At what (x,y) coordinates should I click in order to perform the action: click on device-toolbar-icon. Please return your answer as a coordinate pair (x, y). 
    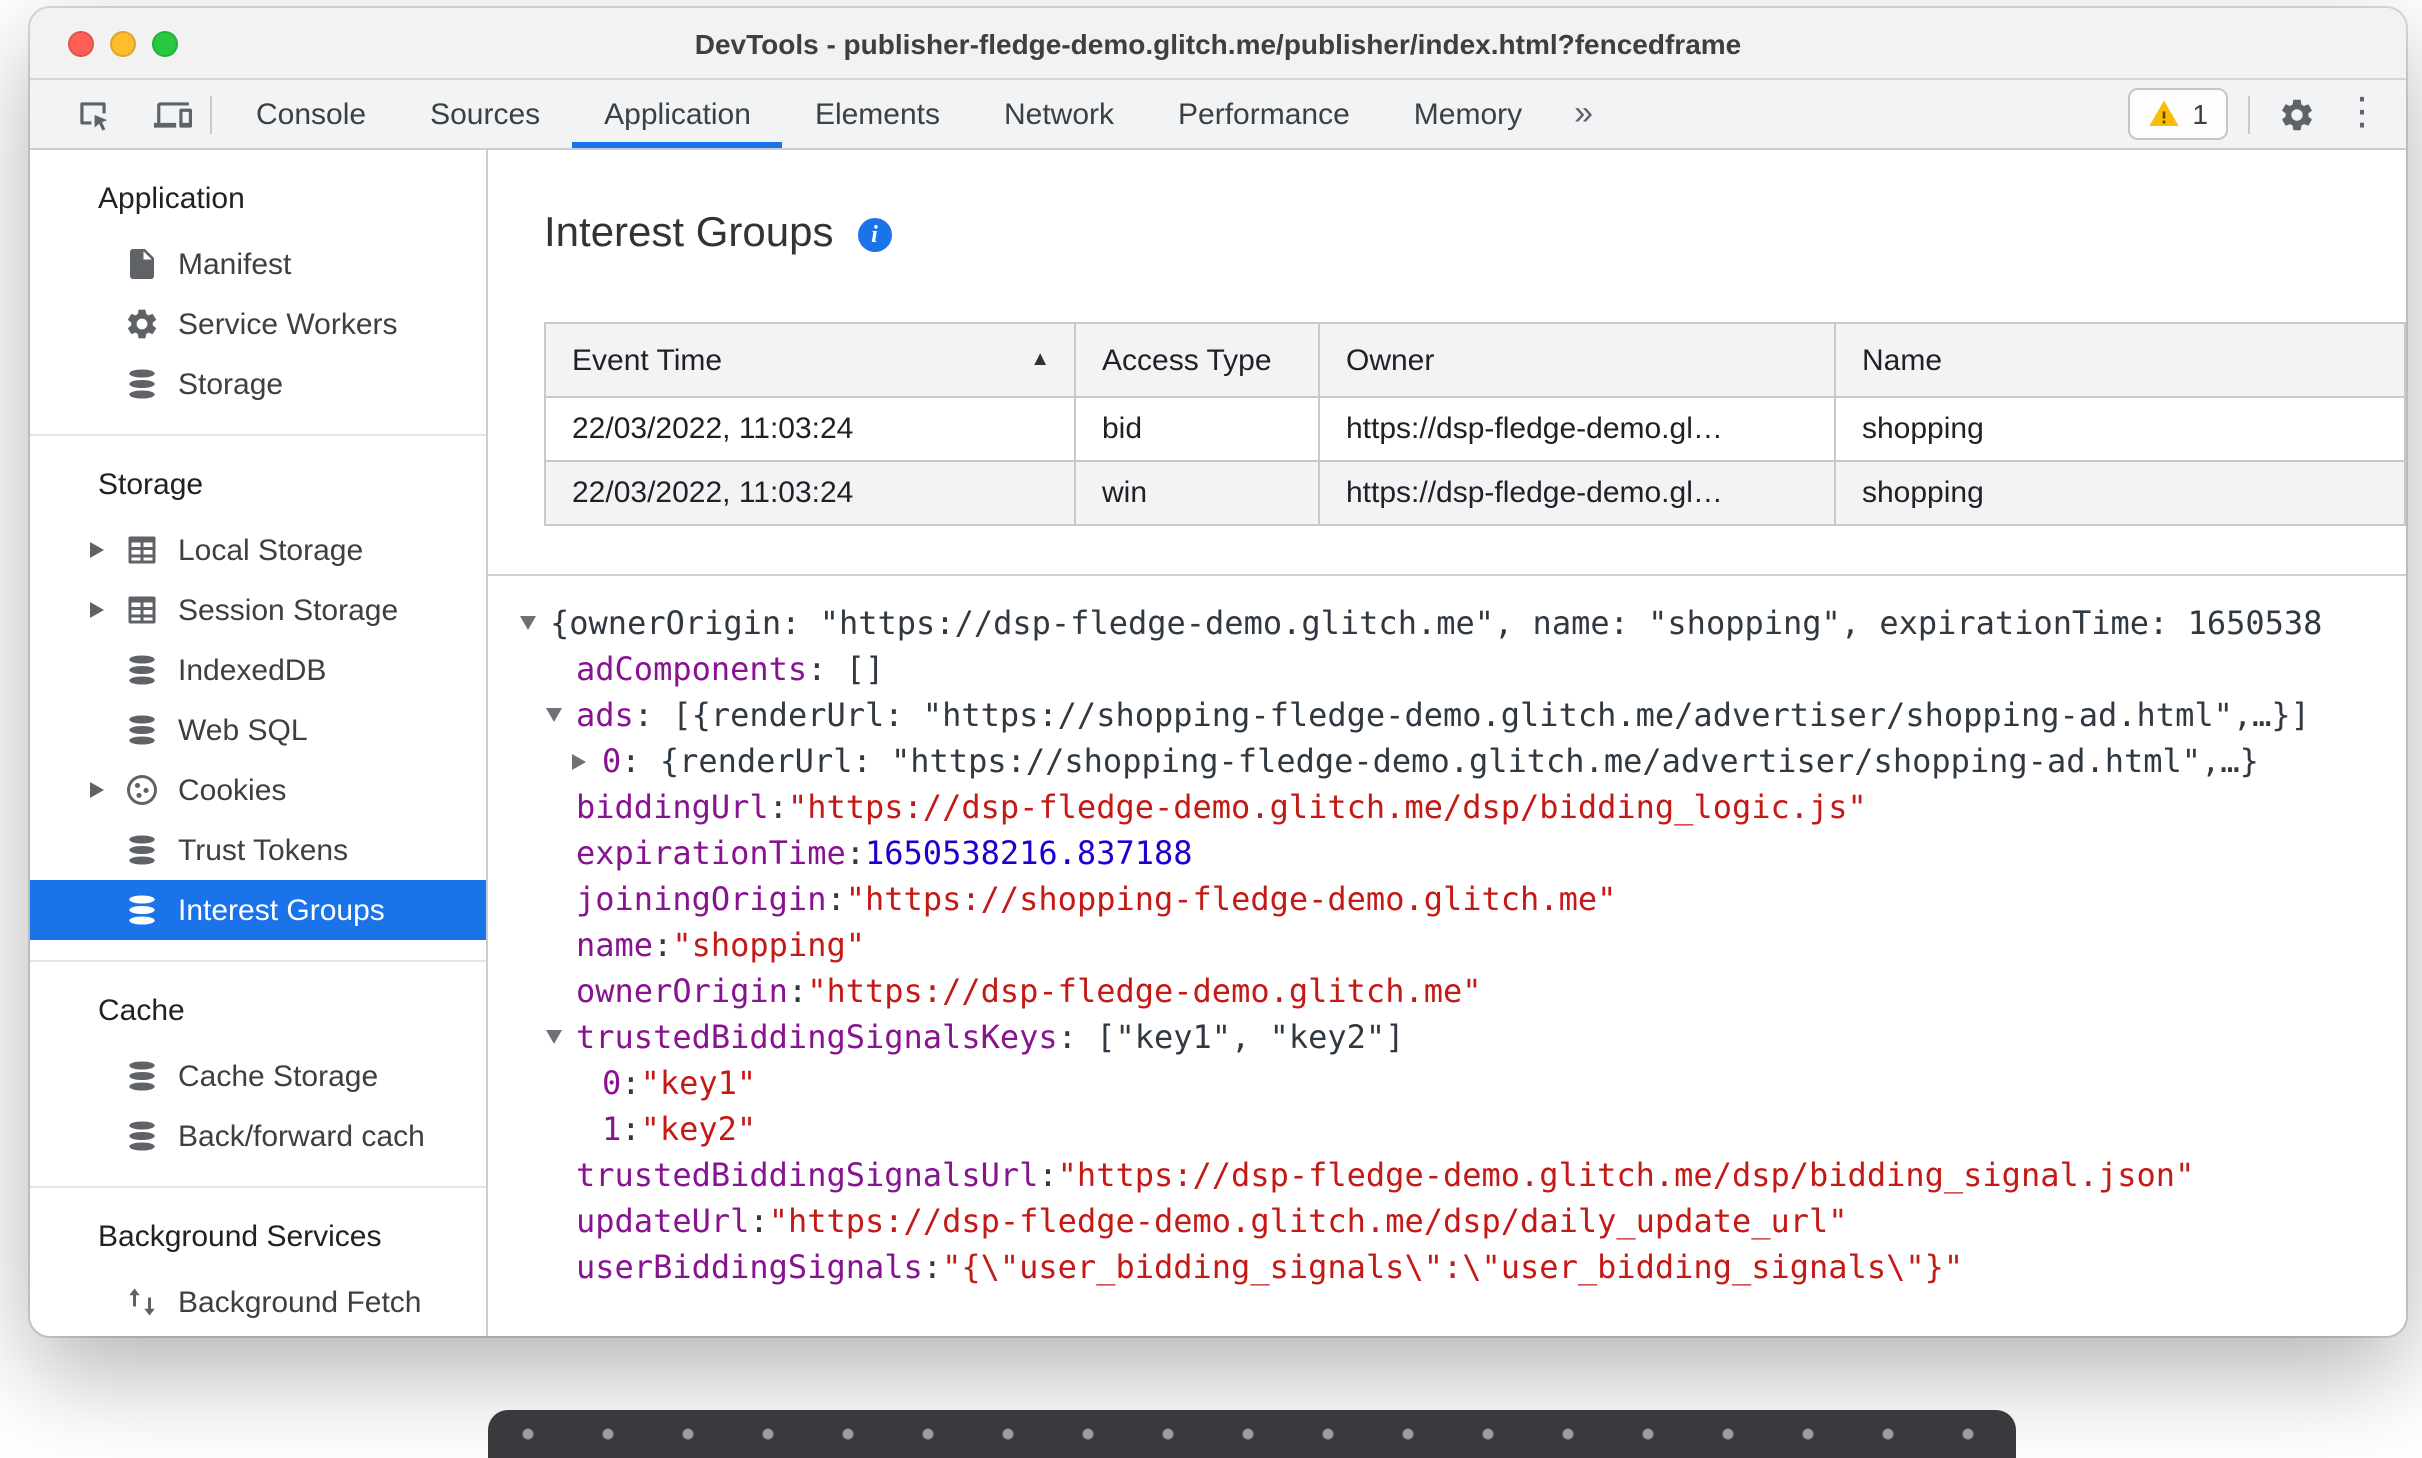
    Looking at the image, I should click on (172, 114).